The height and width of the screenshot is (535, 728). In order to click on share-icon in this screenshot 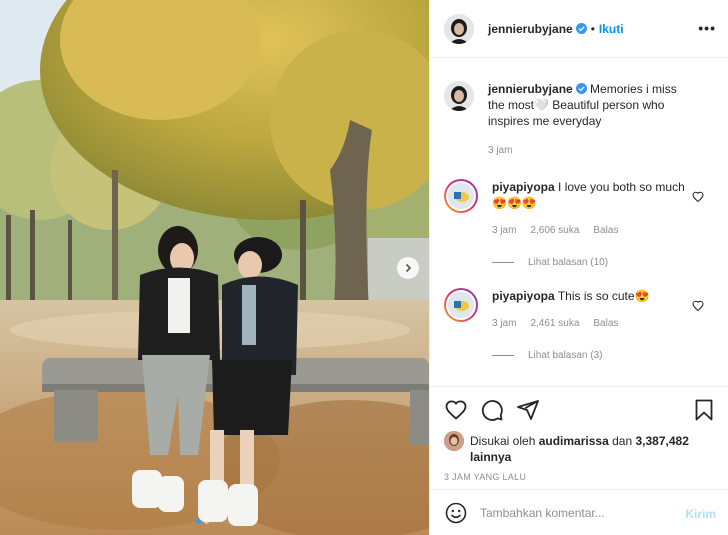, I will do `click(528, 410)`.